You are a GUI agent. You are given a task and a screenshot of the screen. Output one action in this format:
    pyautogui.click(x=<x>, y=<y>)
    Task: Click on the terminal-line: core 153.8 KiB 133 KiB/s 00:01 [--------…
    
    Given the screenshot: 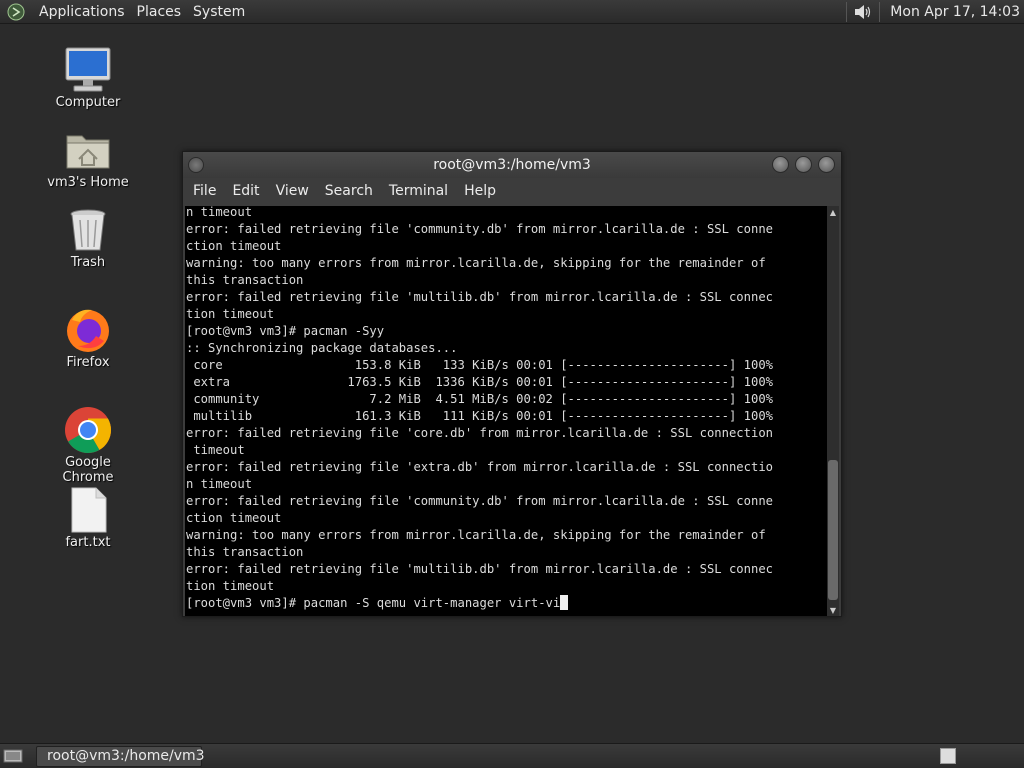 What is the action you would take?
    pyautogui.click(x=479, y=365)
    